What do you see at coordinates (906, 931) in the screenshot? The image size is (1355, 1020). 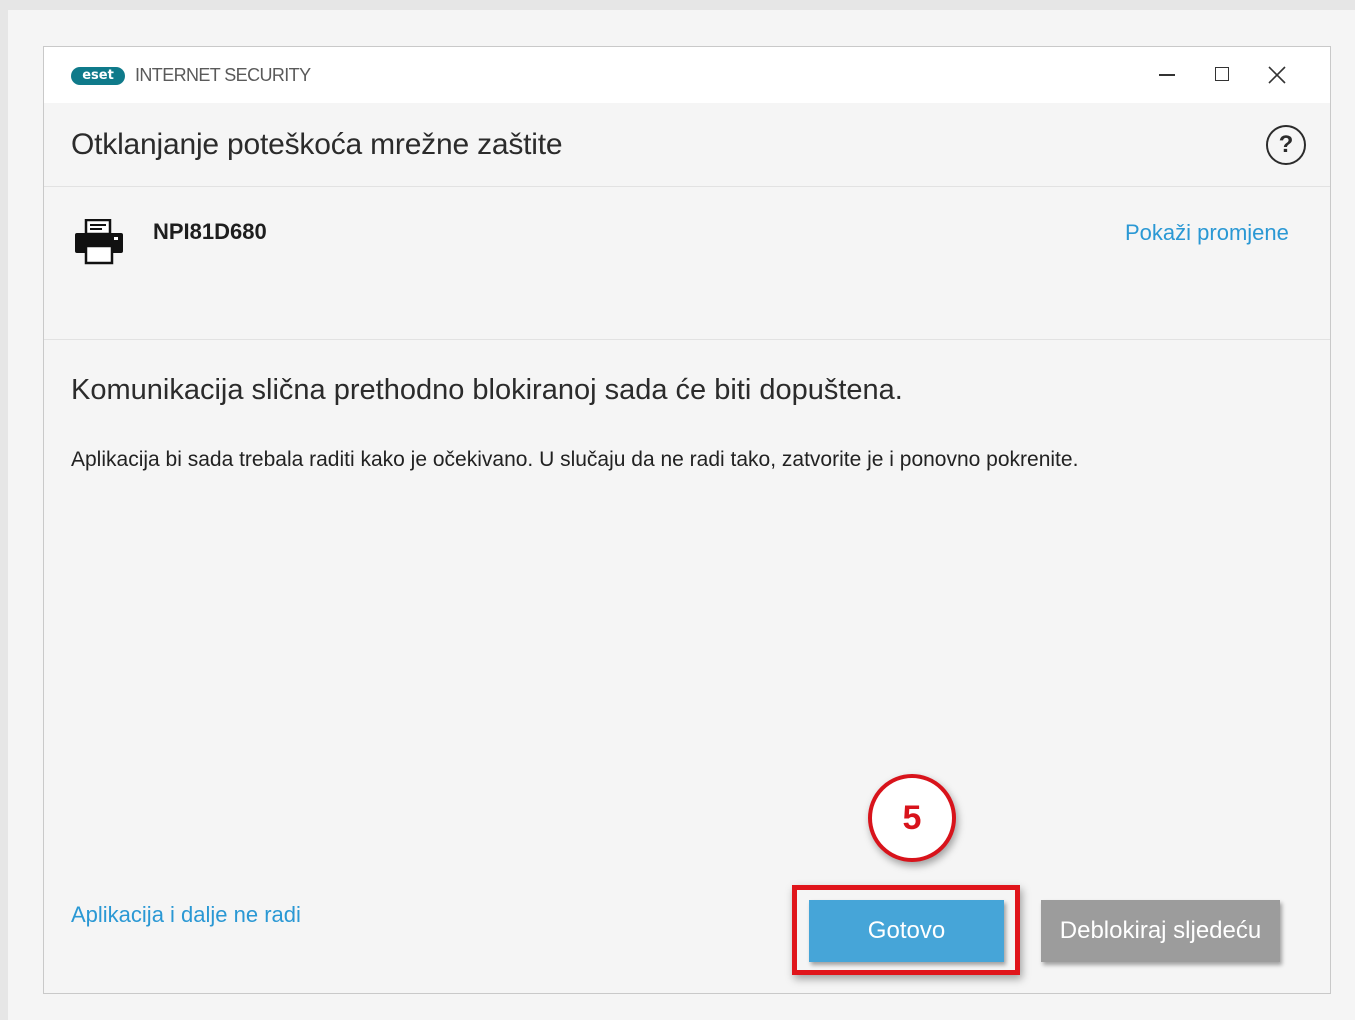 I see `done-button: Gotovo` at bounding box center [906, 931].